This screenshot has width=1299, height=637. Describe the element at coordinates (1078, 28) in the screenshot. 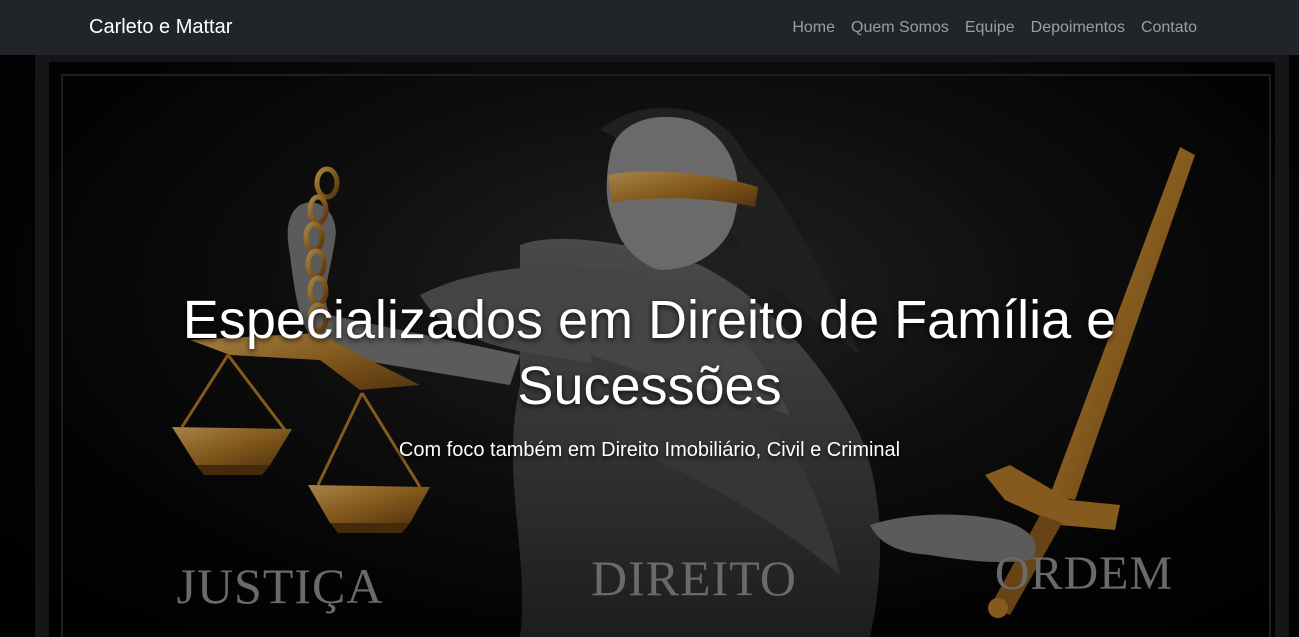

I see `nav-link-depoimentos: Depoimentos` at that location.